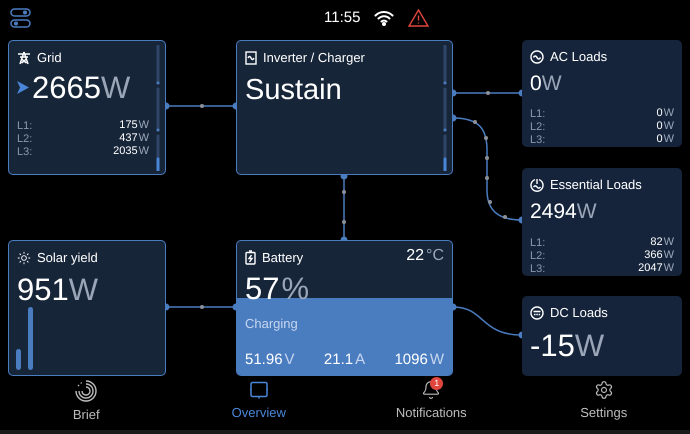 Image resolution: width=690 pixels, height=434 pixels. I want to click on charge-value: 57%, so click(277, 288).